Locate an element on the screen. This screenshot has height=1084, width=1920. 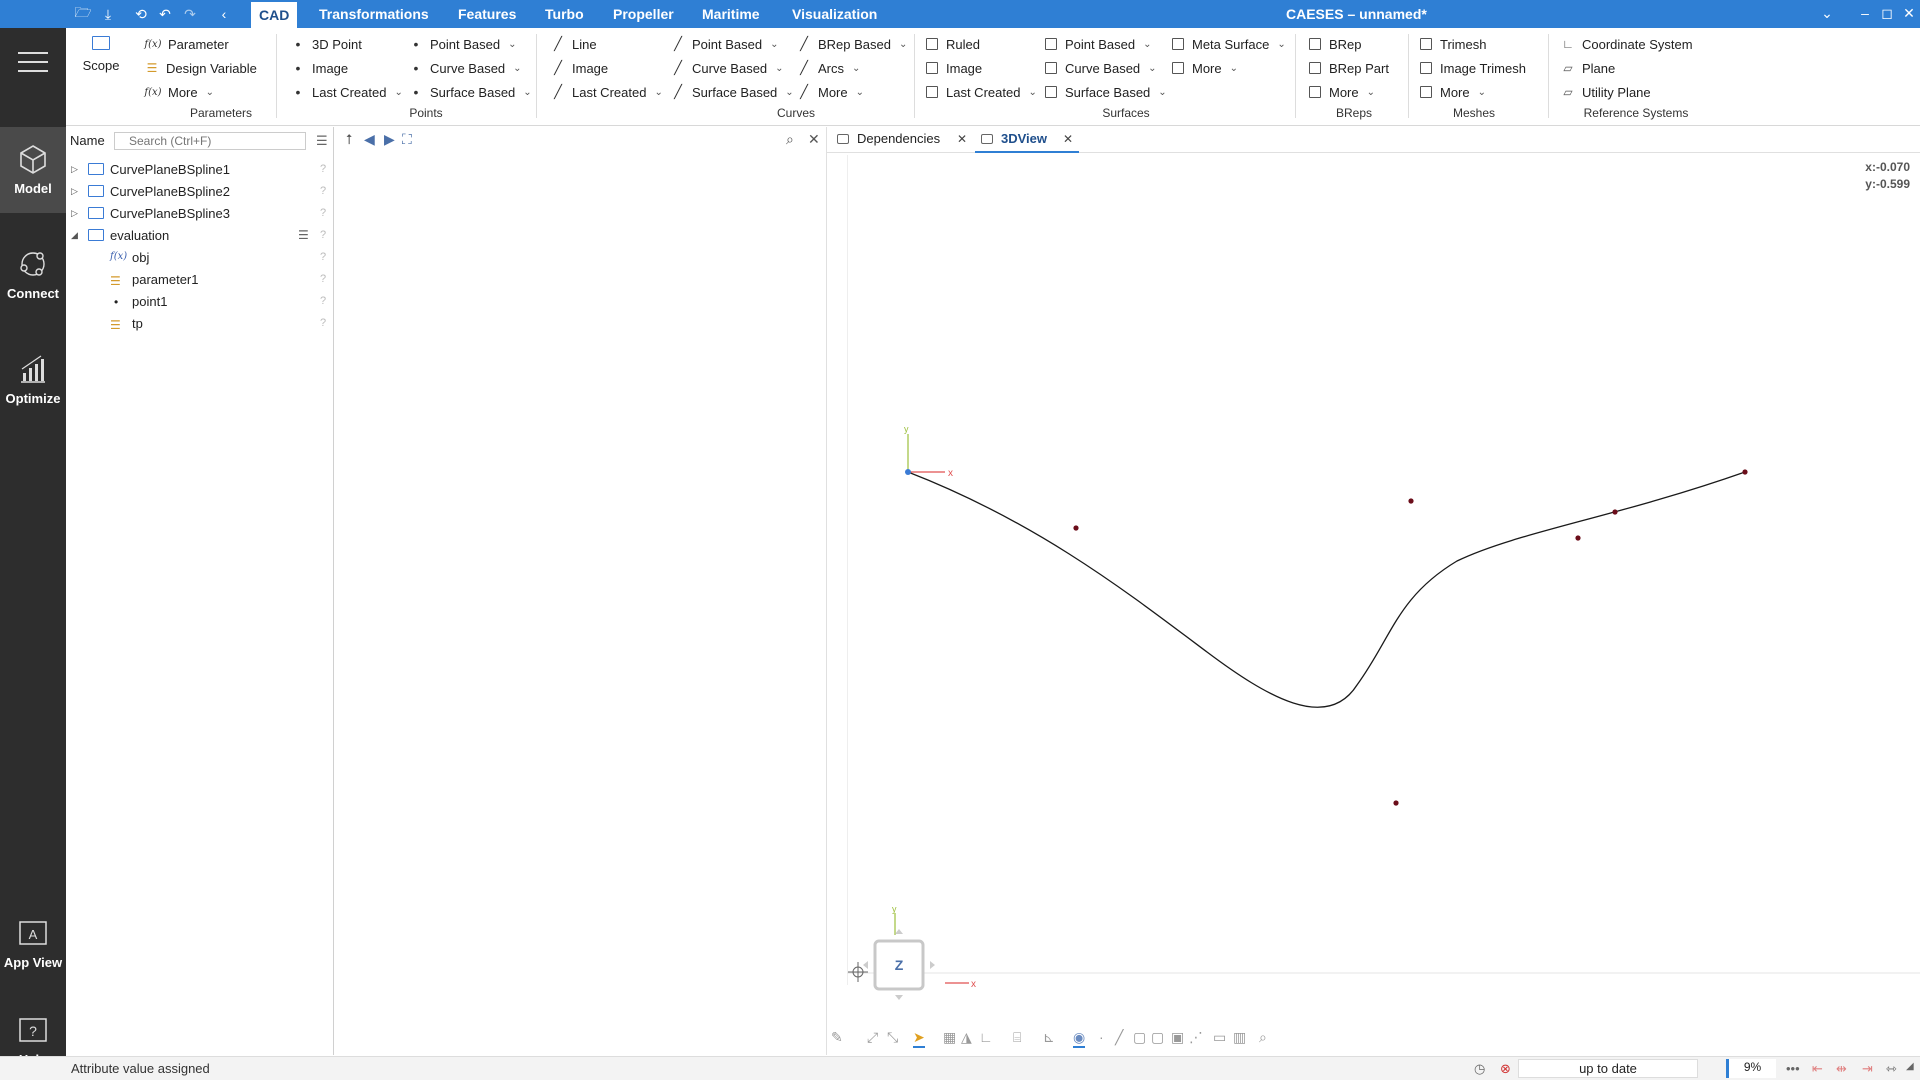
rail-item-app-view: A App View is located at coordinates (33, 944).